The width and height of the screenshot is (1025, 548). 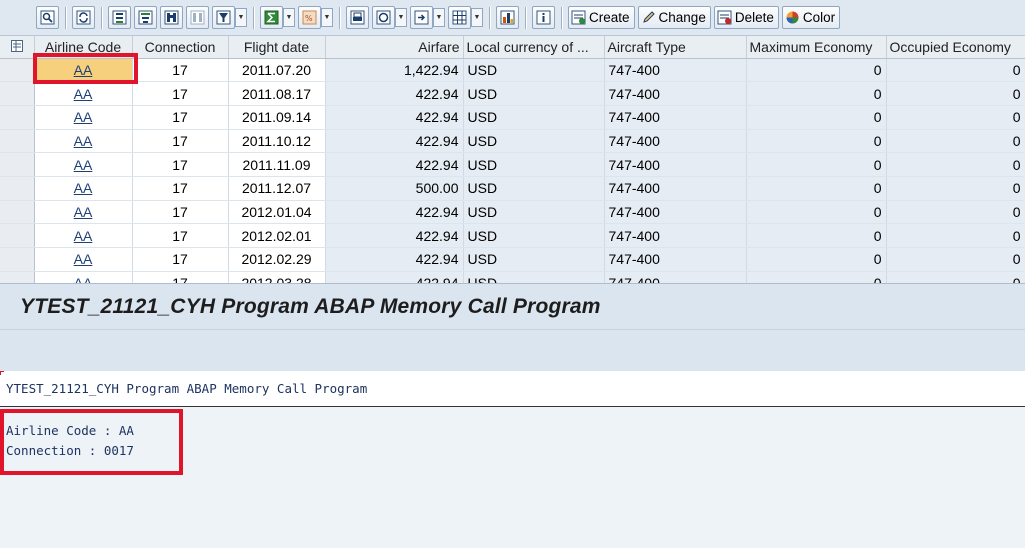 What do you see at coordinates (675, 47) in the screenshot?
I see `col-header-aircraft-type: Aircraft Type` at bounding box center [675, 47].